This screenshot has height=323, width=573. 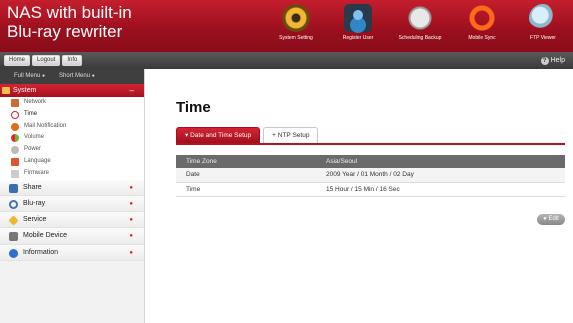 What do you see at coordinates (358, 18) in the screenshot?
I see `user-icon` at bounding box center [358, 18].